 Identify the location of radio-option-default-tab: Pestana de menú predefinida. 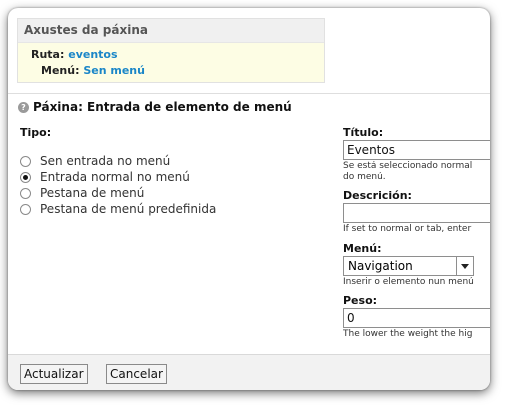
(170, 209).